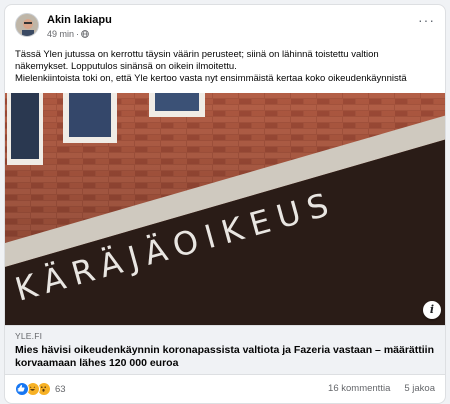 This screenshot has width=450, height=404. Describe the element at coordinates (359, 388) in the screenshot. I see `comments-count: 16 kommenttia` at that location.